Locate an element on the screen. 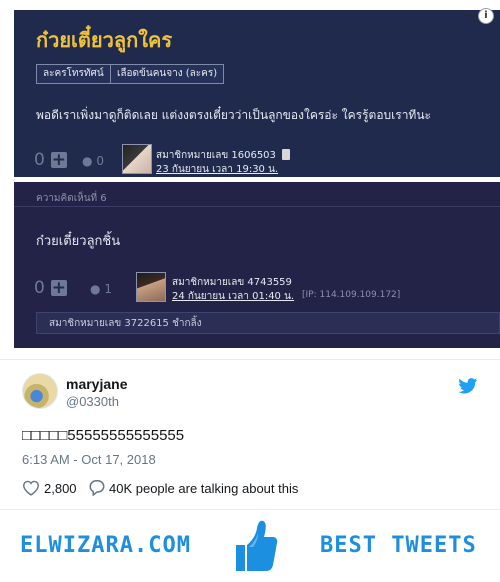 The image size is (500, 582). tweet-author-handle: @0330th is located at coordinates (92, 401).